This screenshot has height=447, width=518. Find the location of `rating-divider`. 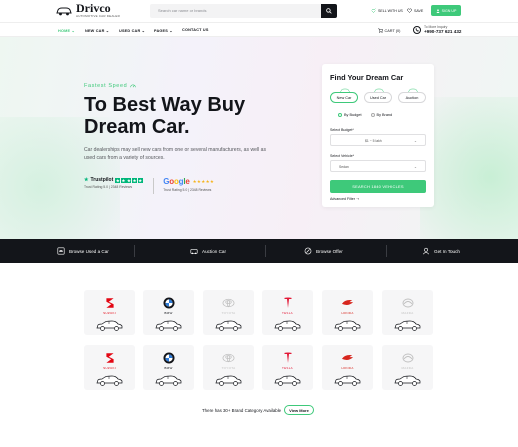

rating-divider is located at coordinates (153, 186).